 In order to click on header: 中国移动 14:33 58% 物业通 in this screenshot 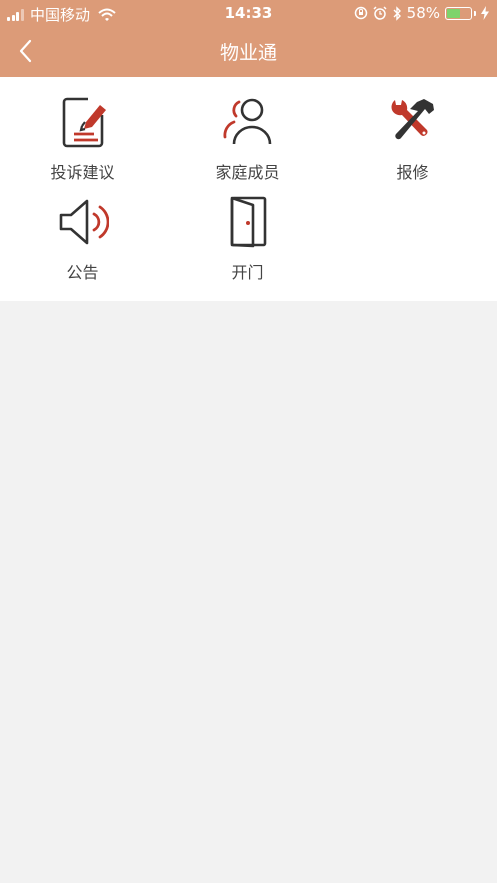, I will do `click(248, 38)`.